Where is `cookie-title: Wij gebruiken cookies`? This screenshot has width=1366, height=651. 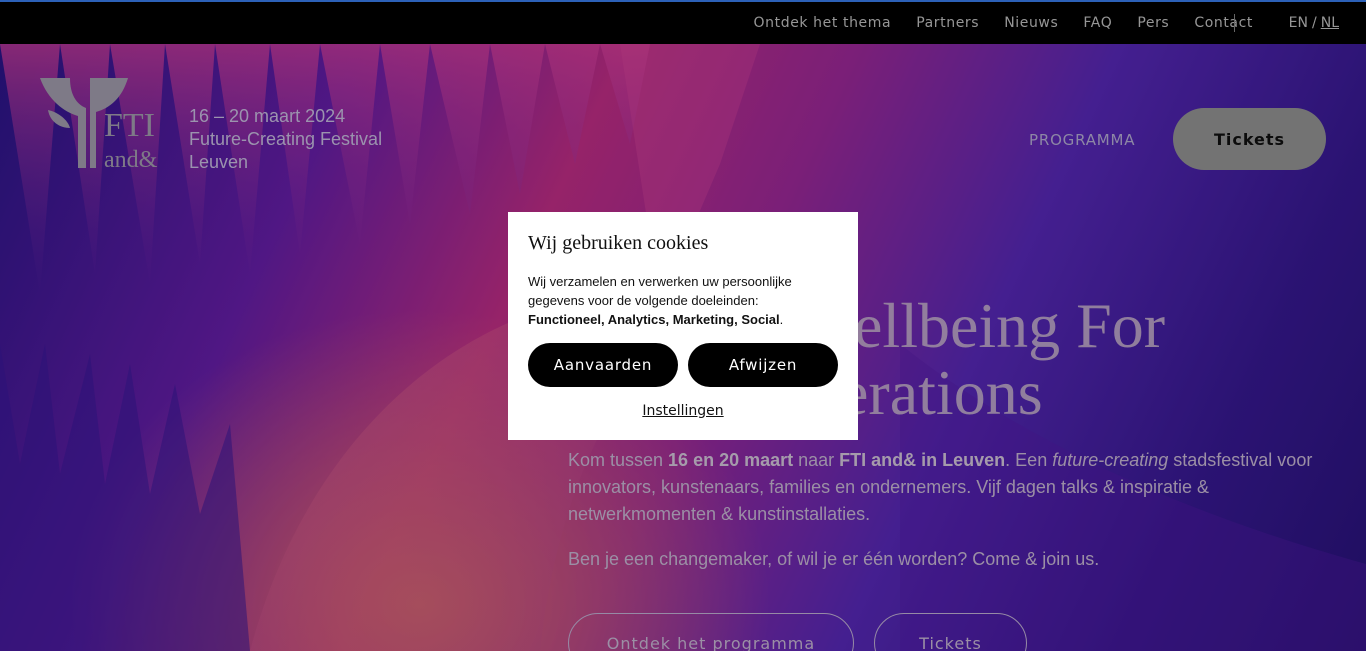
cookie-title: Wij gebruiken cookies is located at coordinates (618, 243).